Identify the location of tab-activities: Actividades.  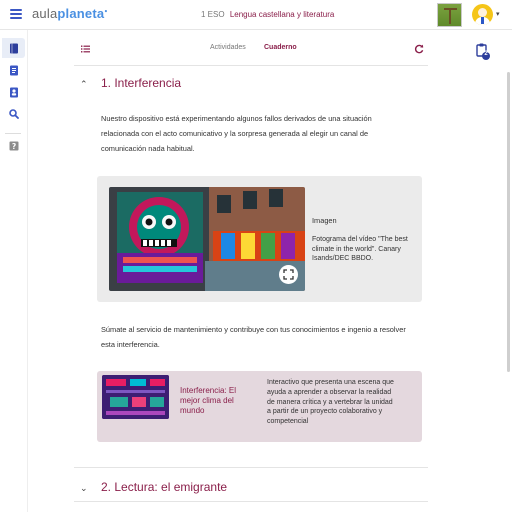
(228, 47).